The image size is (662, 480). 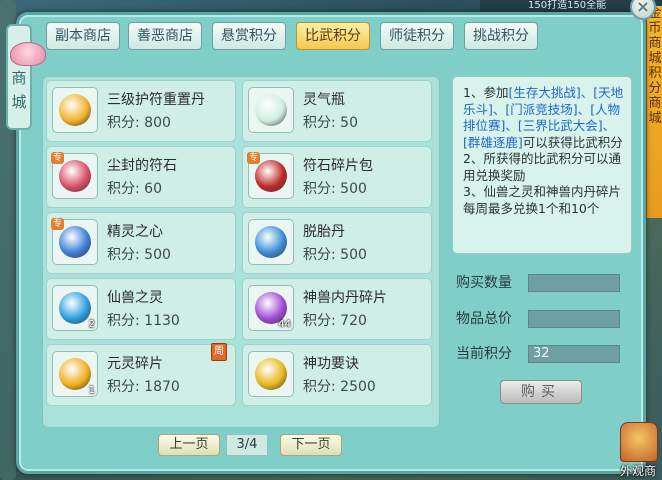 I want to click on item-name: 元灵碎片, so click(x=135, y=364).